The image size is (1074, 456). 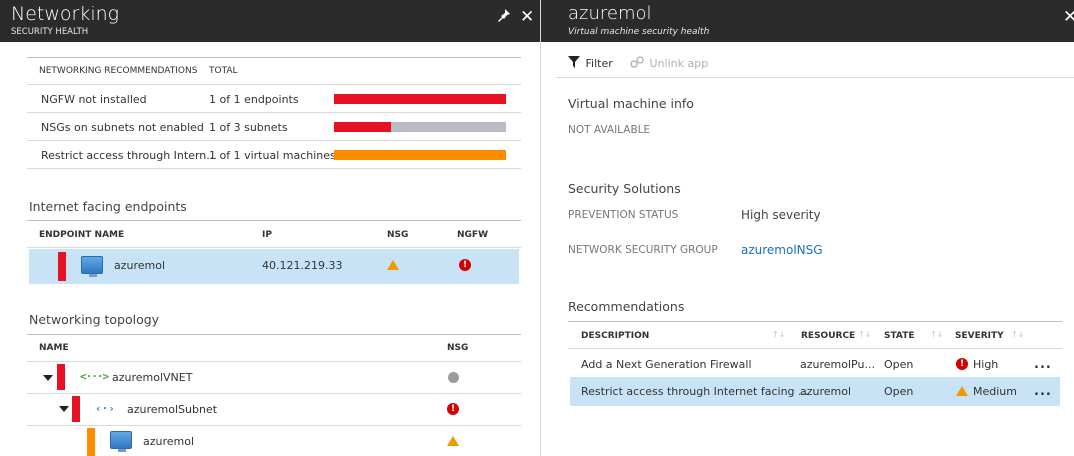 I want to click on section-title-recommendations: Recommendations, so click(x=626, y=306).